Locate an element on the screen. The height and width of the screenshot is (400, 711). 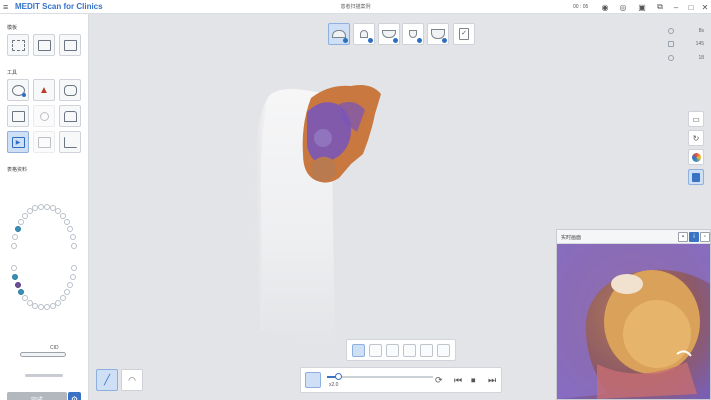
color-ball-icon is located at coordinates (696, 157).